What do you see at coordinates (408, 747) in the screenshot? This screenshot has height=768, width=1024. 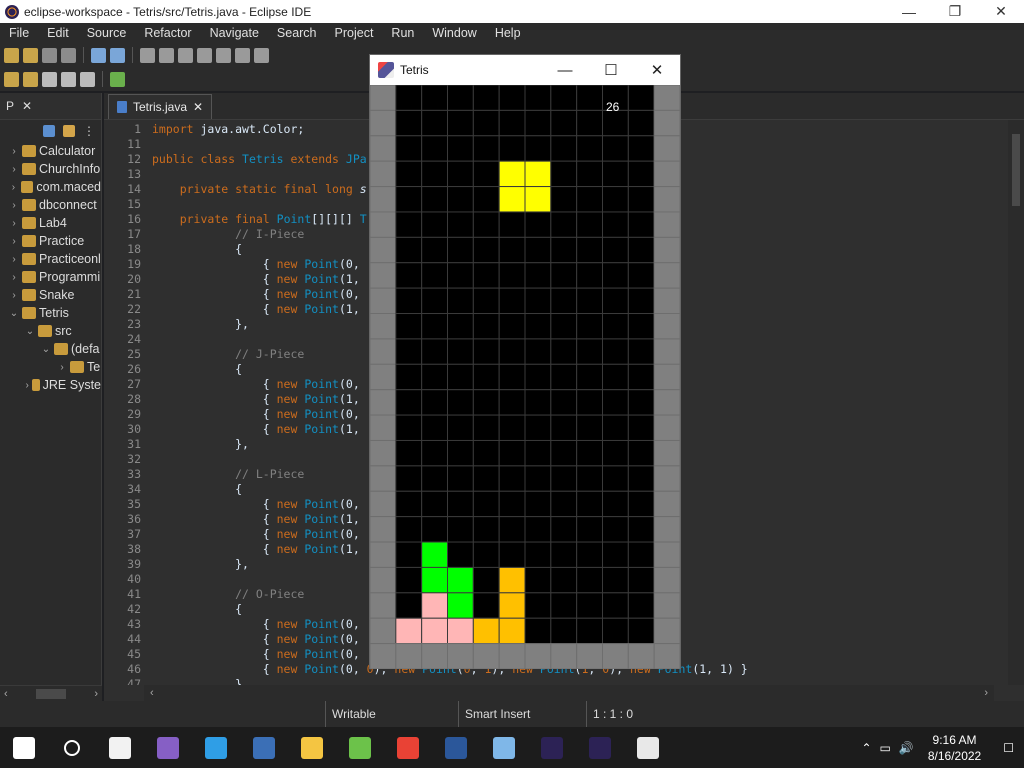 I see `chrome-icon` at bounding box center [408, 747].